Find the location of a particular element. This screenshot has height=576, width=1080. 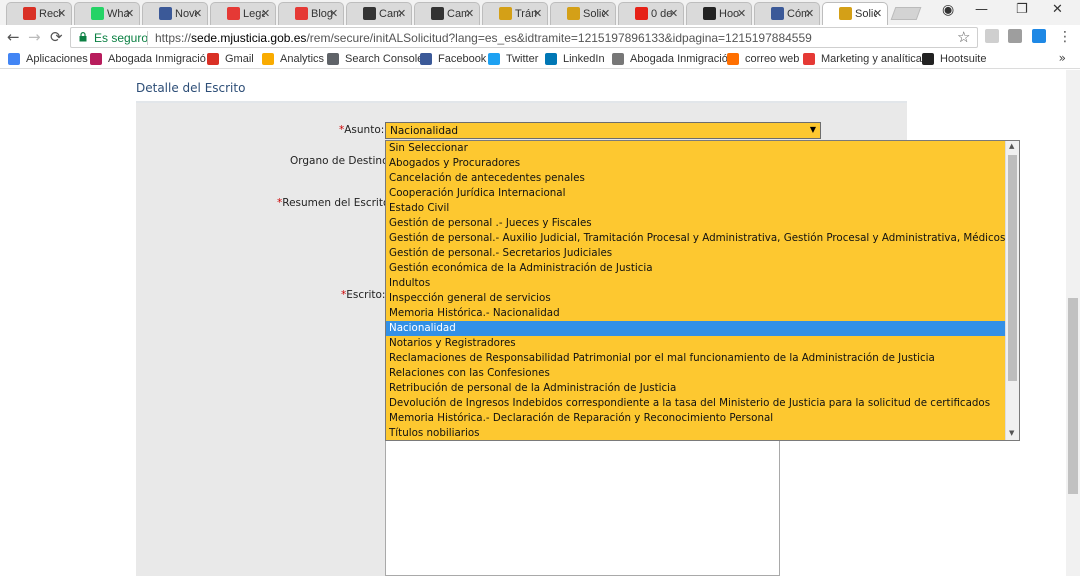

twitter-icon is located at coordinates (494, 59).